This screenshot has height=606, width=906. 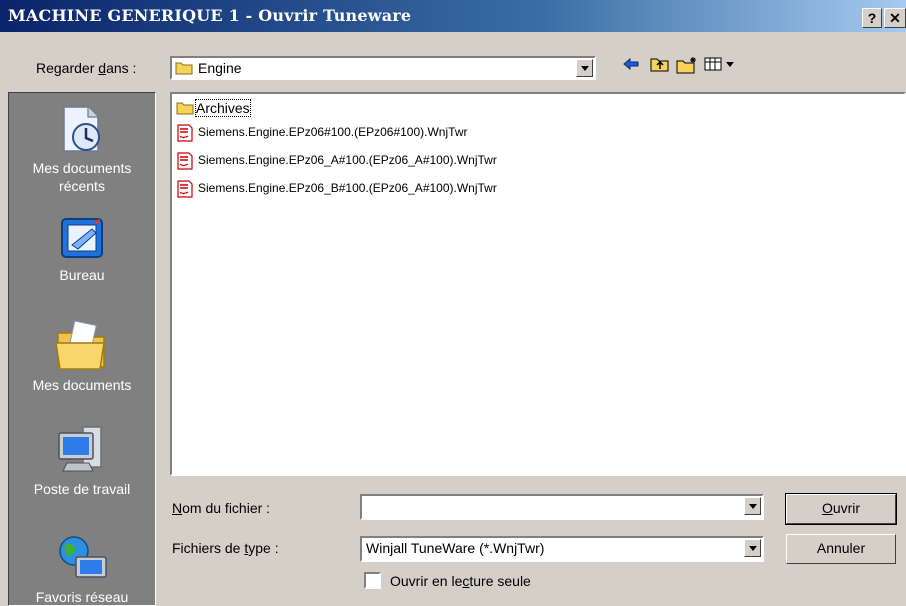 What do you see at coordinates (584, 68) in the screenshot?
I see `lookin-dropdown-arrow` at bounding box center [584, 68].